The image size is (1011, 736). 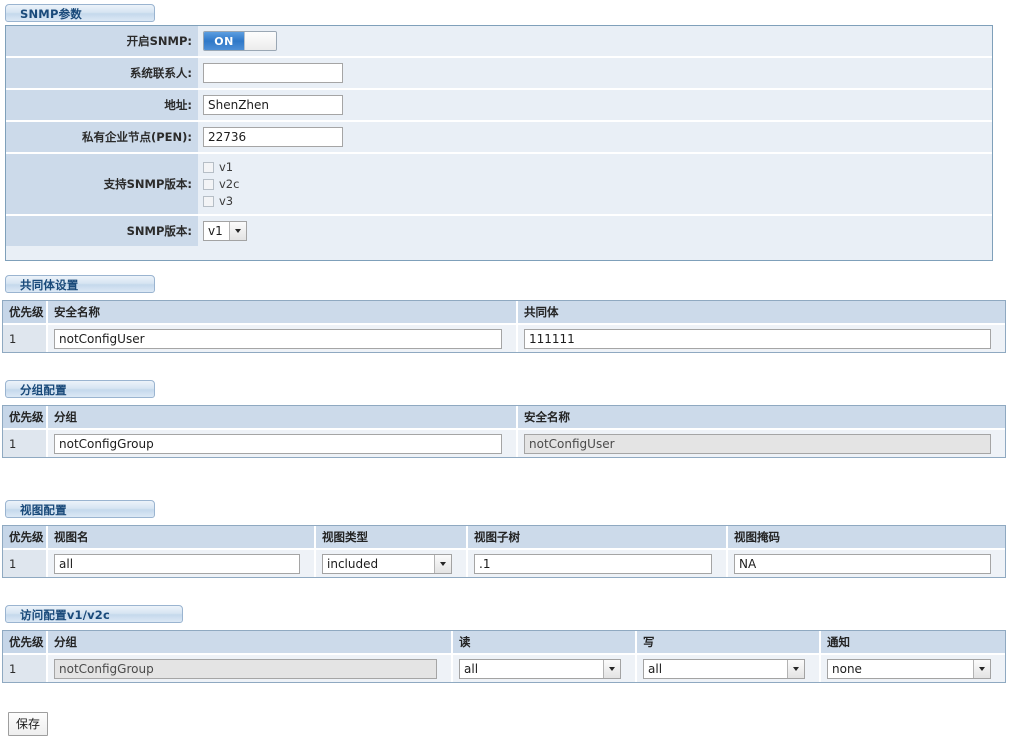 I want to click on form-row-snmp-version: SNMP版本: v1, so click(x=499, y=231).